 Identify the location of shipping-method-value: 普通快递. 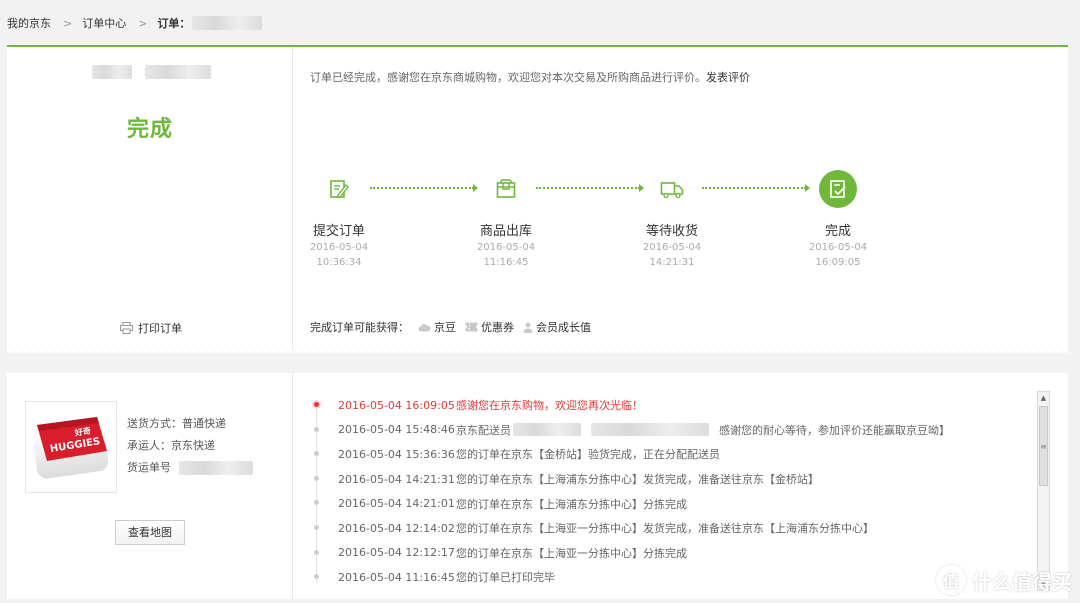
(204, 423).